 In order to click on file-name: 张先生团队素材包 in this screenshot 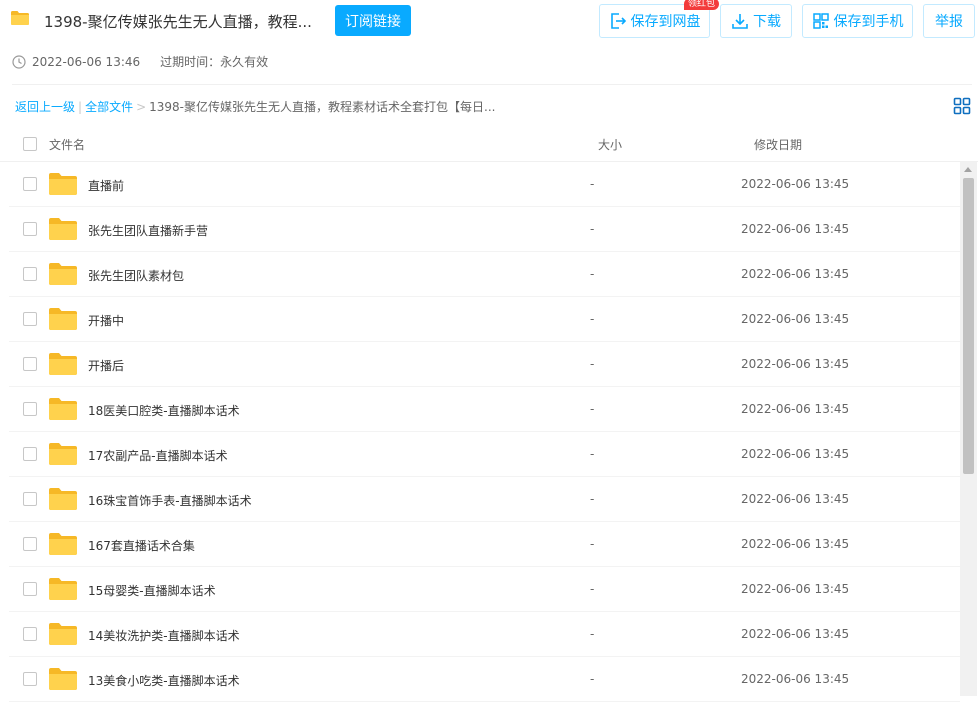, I will do `click(136, 275)`.